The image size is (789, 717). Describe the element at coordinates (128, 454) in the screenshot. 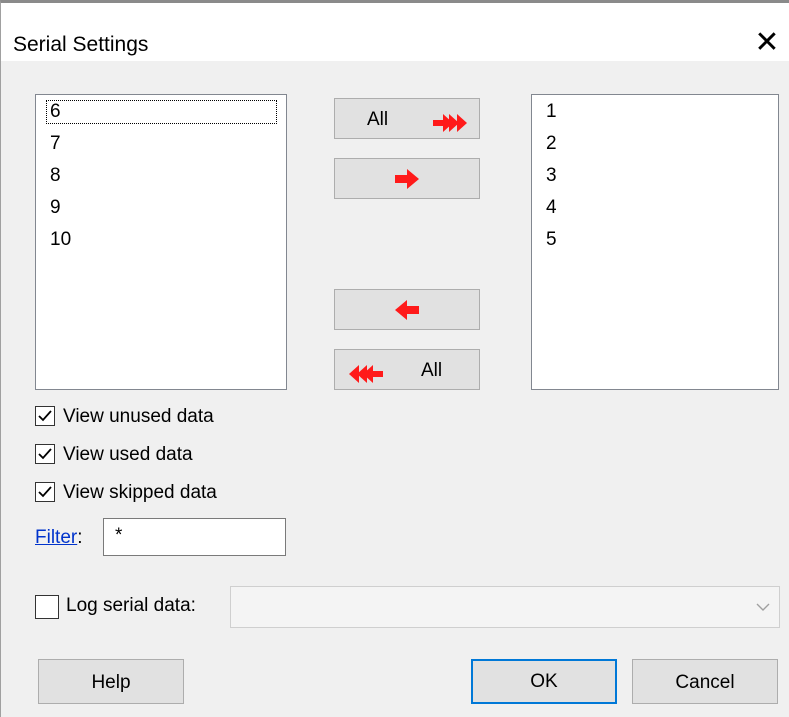

I see `view-used-label: View used data` at that location.